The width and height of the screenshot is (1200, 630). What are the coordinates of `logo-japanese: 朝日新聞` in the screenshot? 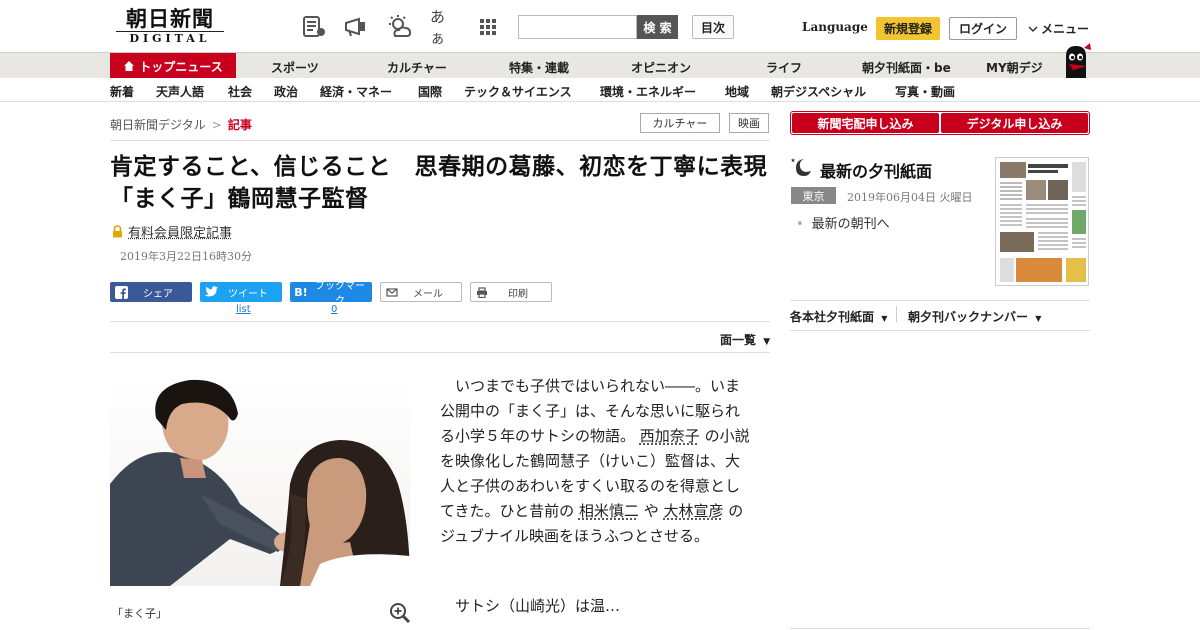 It's located at (170, 18).